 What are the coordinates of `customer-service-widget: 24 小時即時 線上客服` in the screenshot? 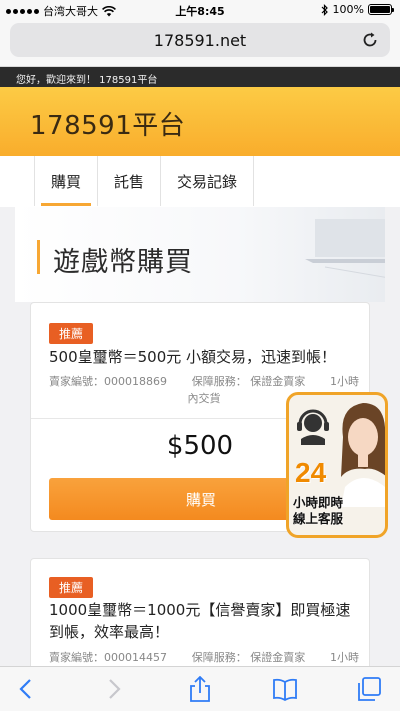 It's located at (337, 465).